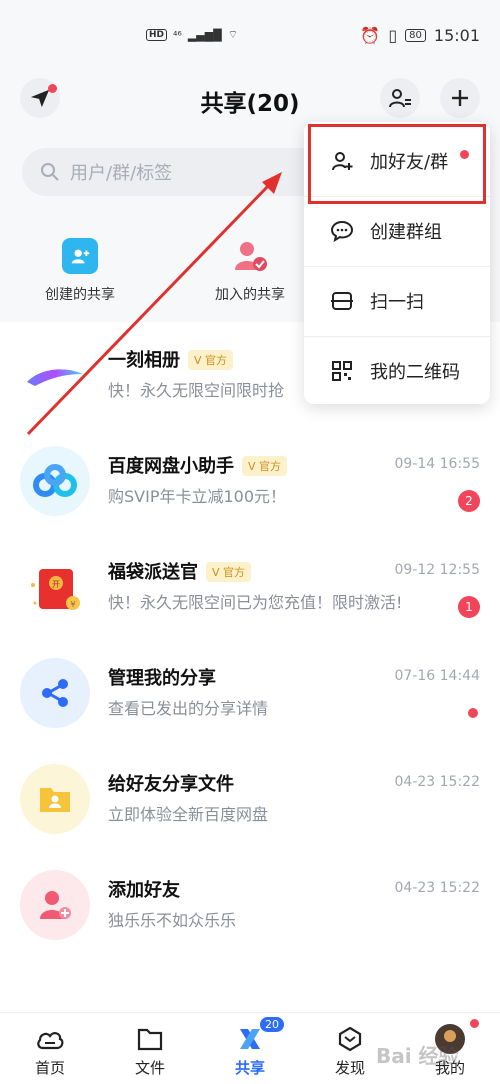 The height and width of the screenshot is (1084, 500). What do you see at coordinates (417, 1056) in the screenshot?
I see `watermark: Bai 经验` at bounding box center [417, 1056].